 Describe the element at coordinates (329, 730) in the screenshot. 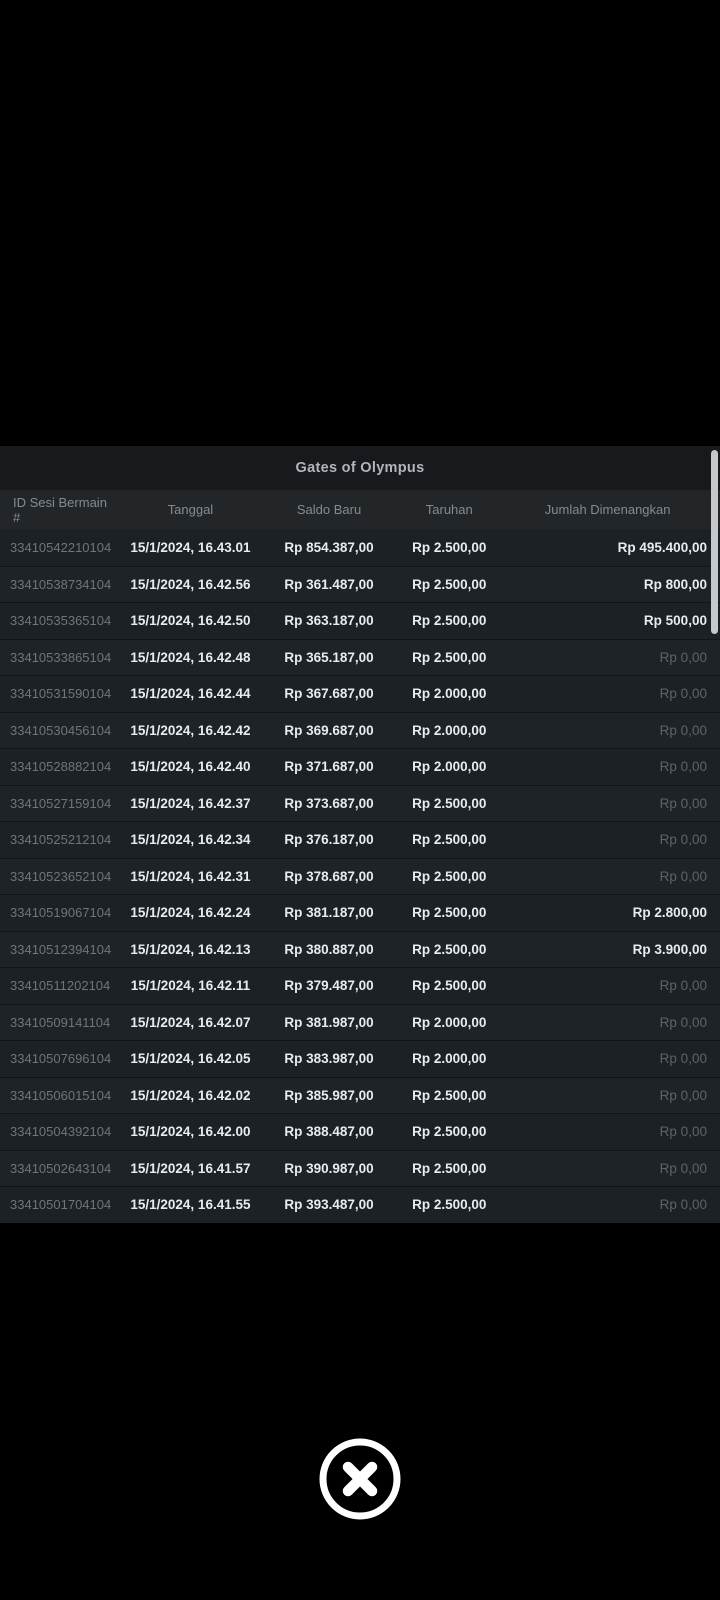

I see `cell-balance: Rp 369.687,00` at that location.